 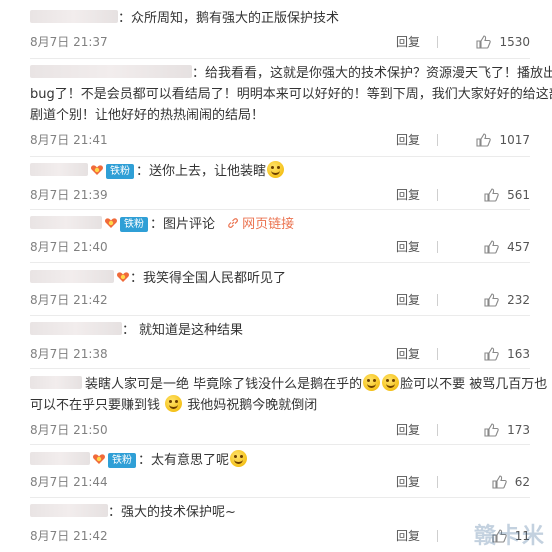 I want to click on like-button: 232, so click(x=490, y=300).